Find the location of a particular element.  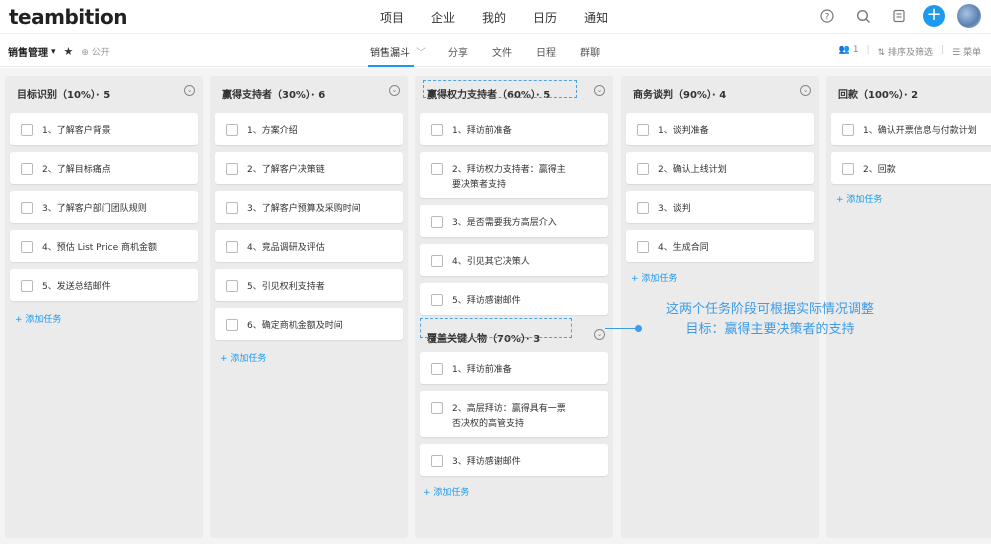

stage-title: 赢得支持者（30%）· 6 is located at coordinates (273, 93).